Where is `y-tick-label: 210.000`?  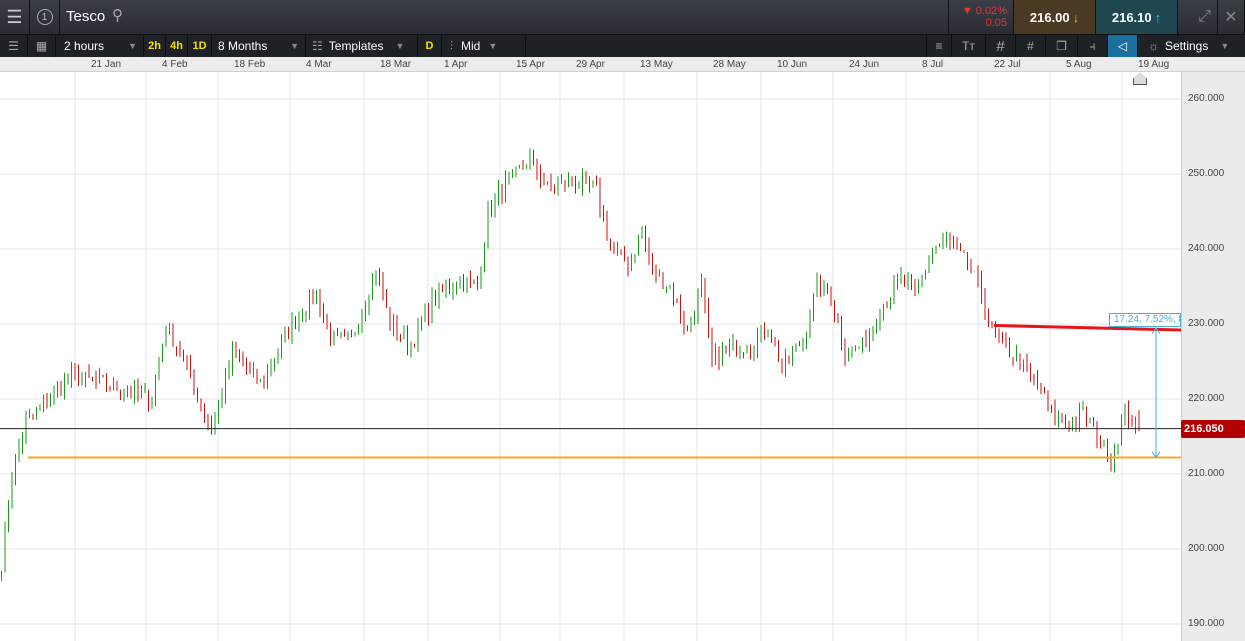 y-tick-label: 210.000 is located at coordinates (1206, 473).